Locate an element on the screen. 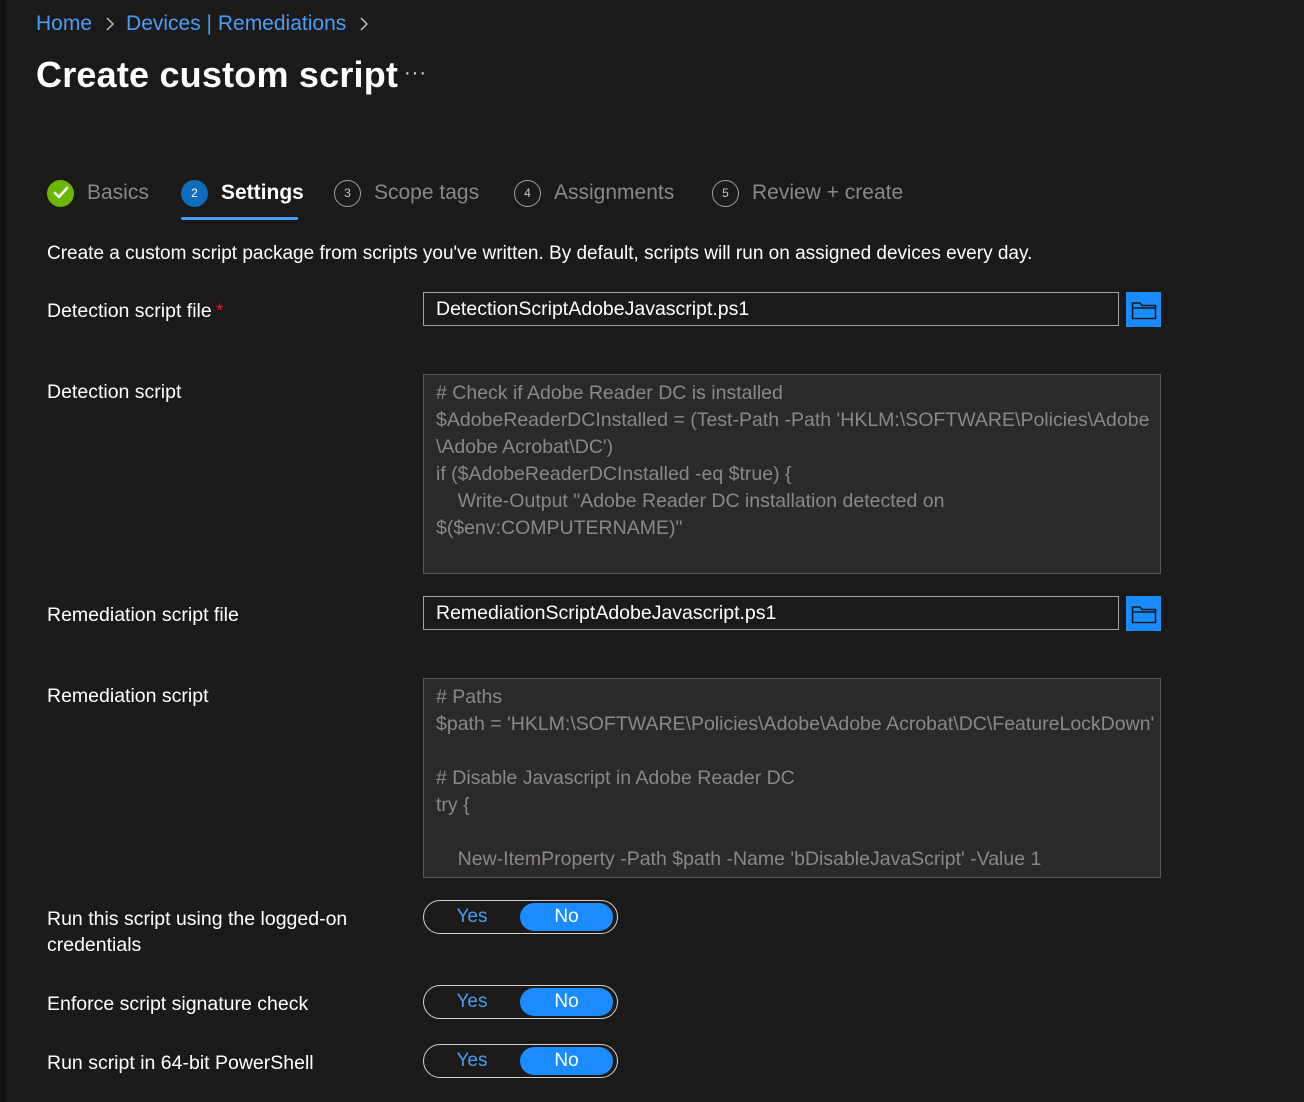 The image size is (1304, 1102). script-line: # Paths is located at coordinates (469, 697).